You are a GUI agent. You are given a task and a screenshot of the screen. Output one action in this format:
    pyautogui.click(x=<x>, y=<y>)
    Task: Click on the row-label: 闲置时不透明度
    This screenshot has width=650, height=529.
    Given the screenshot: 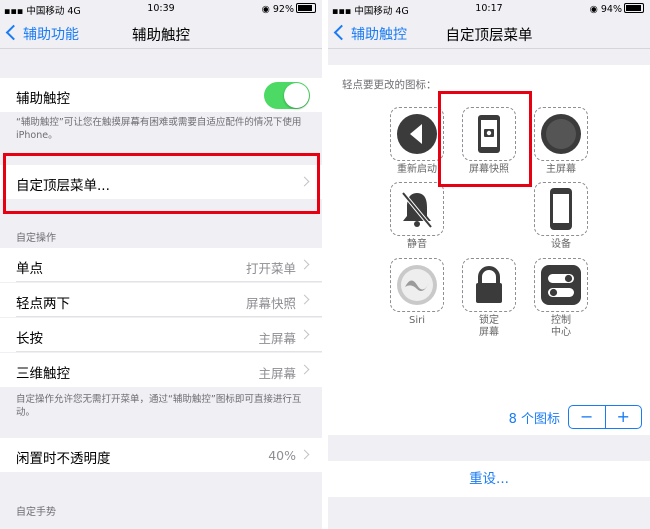 What is the action you would take?
    pyautogui.click(x=63, y=459)
    